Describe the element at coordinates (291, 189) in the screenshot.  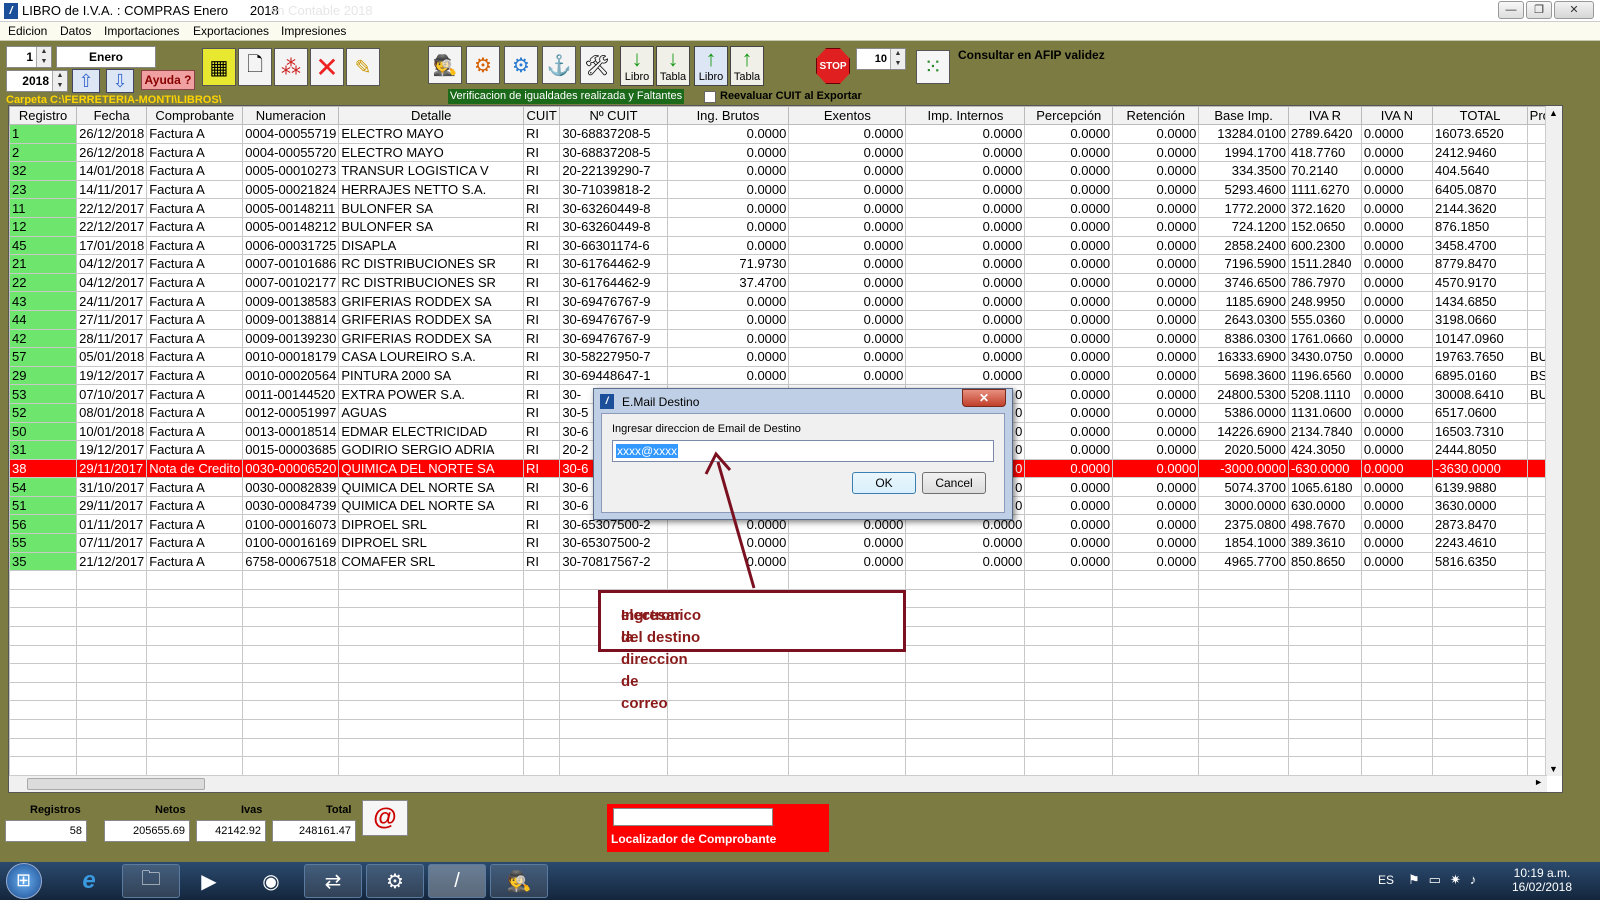
I see `table-cell: 0005-00021824` at that location.